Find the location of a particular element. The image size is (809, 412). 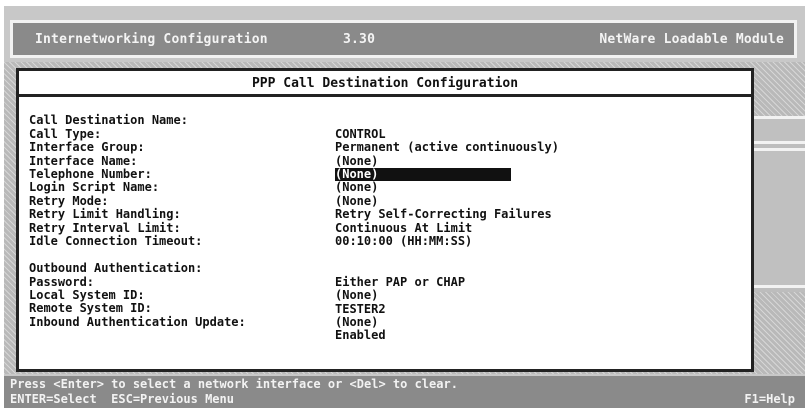

field-remote-system-id: Remote System ID: (None) is located at coordinates (384, 309).